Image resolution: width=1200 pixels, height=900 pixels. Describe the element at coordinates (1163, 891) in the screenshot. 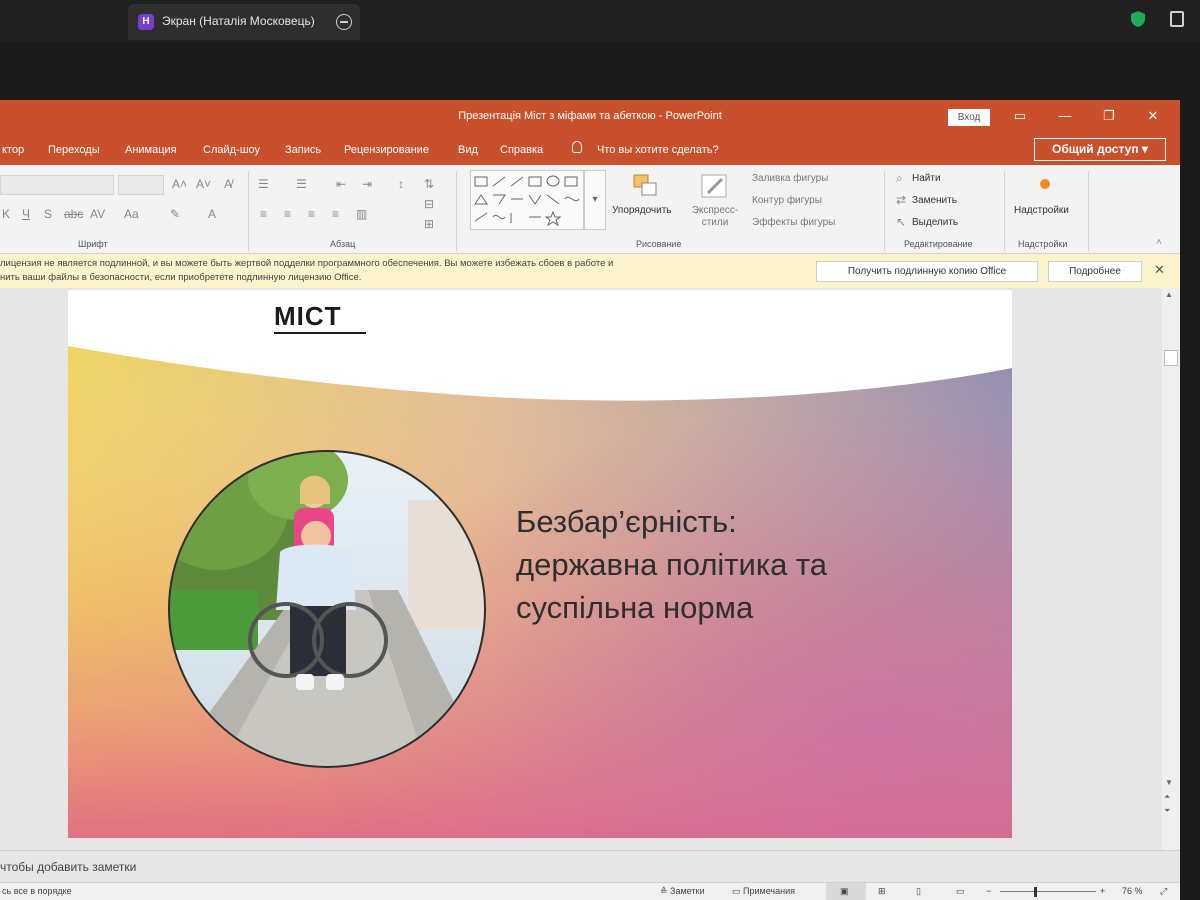

I see `fit-to-window-icon: ⤢` at that location.